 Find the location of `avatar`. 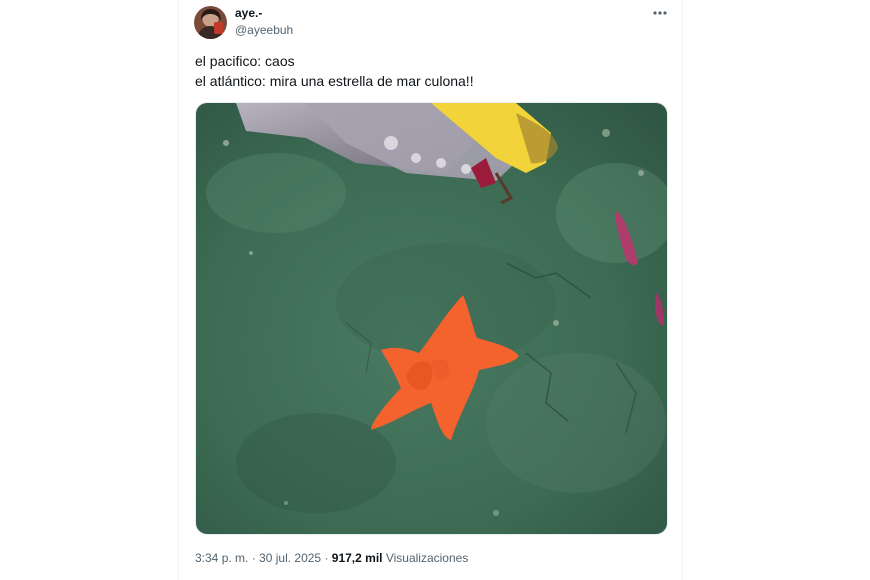

avatar is located at coordinates (210, 22).